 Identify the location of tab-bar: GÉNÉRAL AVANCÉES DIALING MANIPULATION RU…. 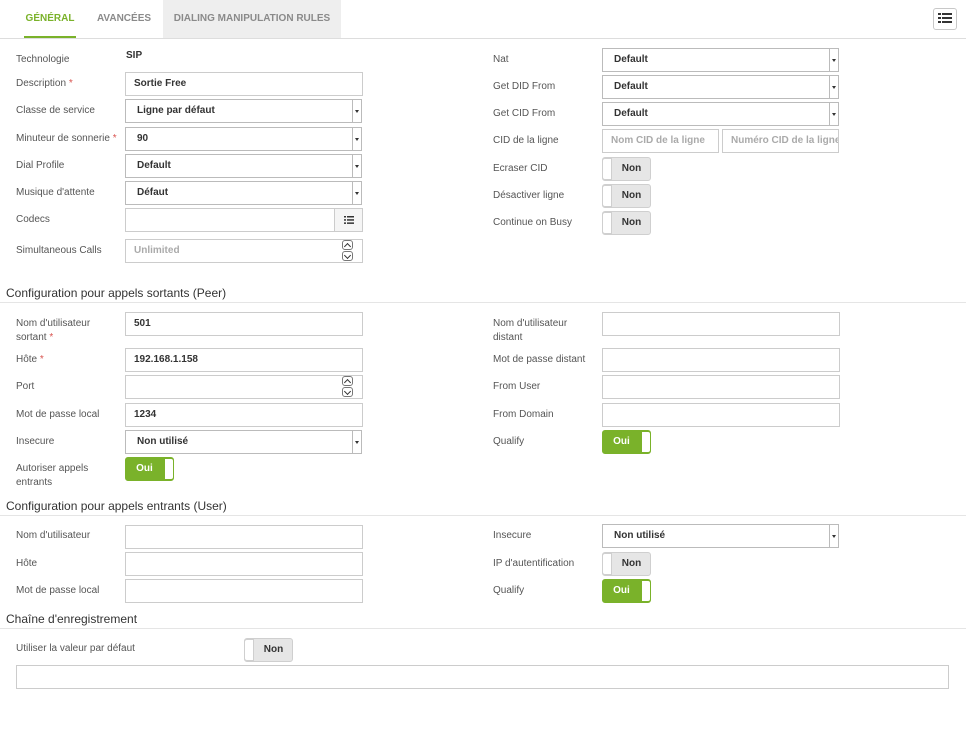
(483, 19).